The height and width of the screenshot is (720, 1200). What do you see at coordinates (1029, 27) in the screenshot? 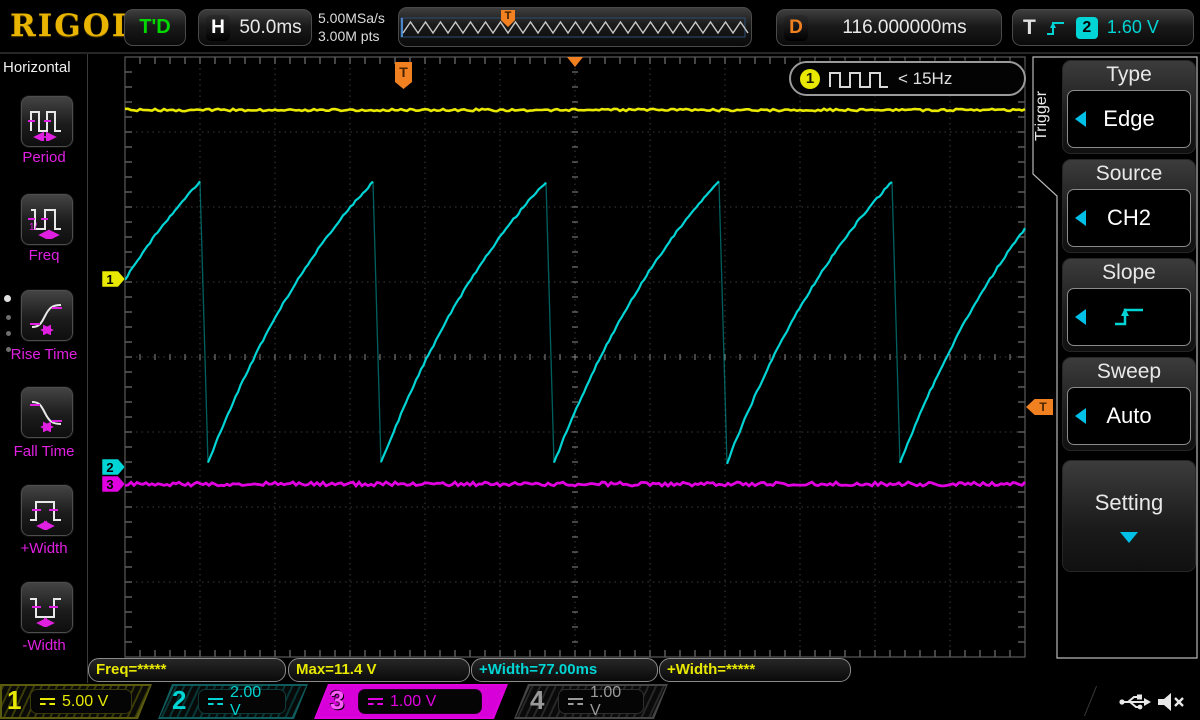
I see `t-label: T` at bounding box center [1029, 27].